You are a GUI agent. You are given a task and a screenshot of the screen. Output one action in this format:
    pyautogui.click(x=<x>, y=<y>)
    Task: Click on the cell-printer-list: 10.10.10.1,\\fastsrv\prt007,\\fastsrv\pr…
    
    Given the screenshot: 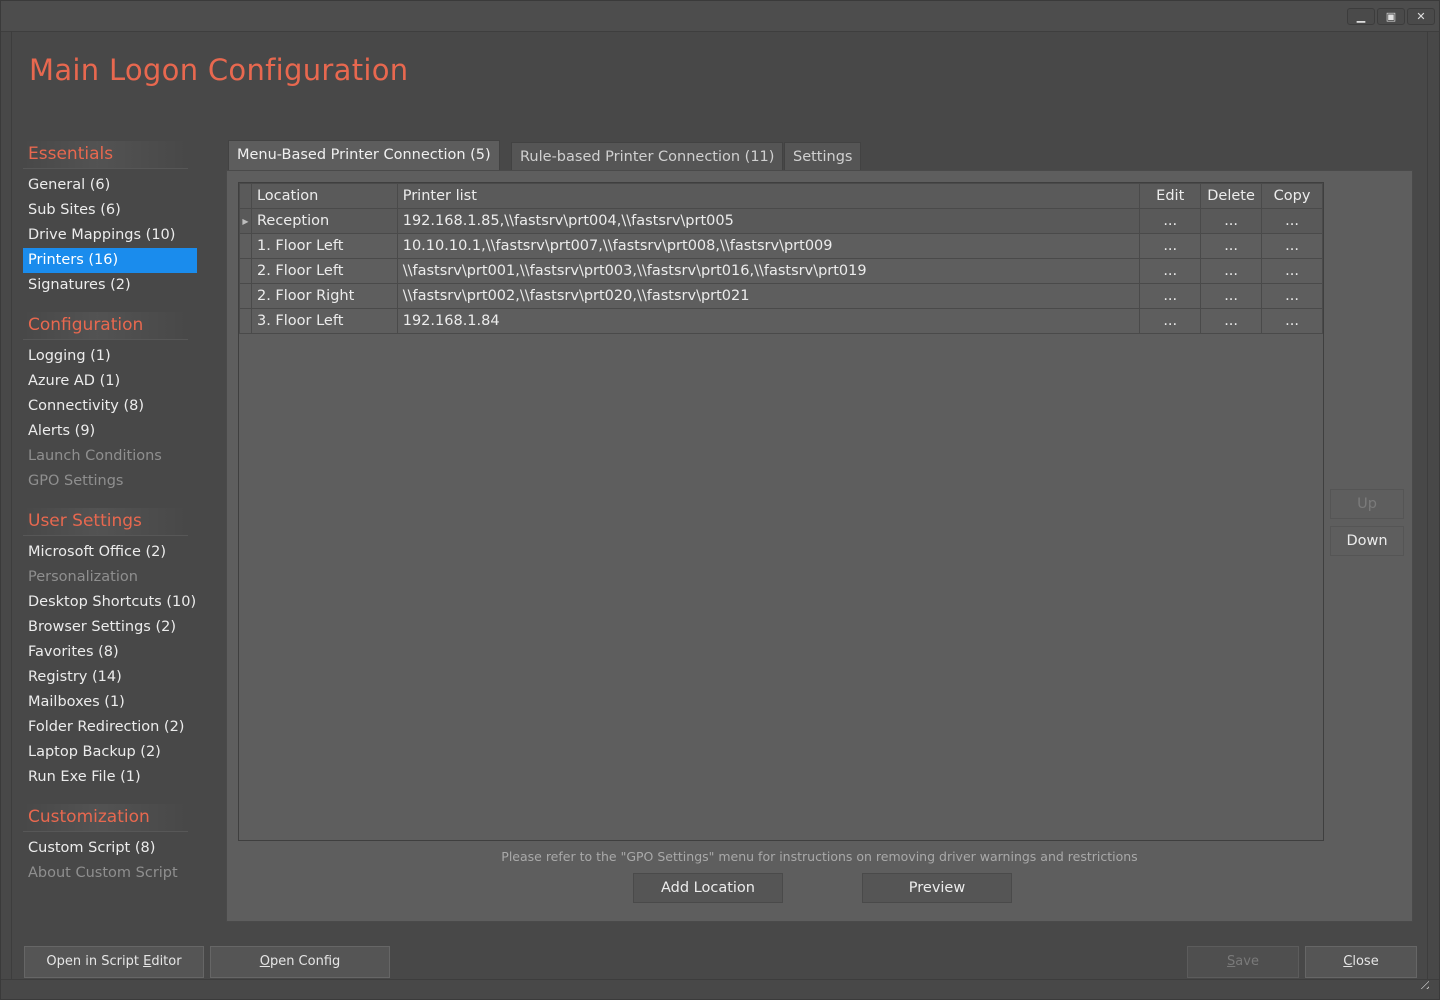 What is the action you would take?
    pyautogui.click(x=768, y=246)
    